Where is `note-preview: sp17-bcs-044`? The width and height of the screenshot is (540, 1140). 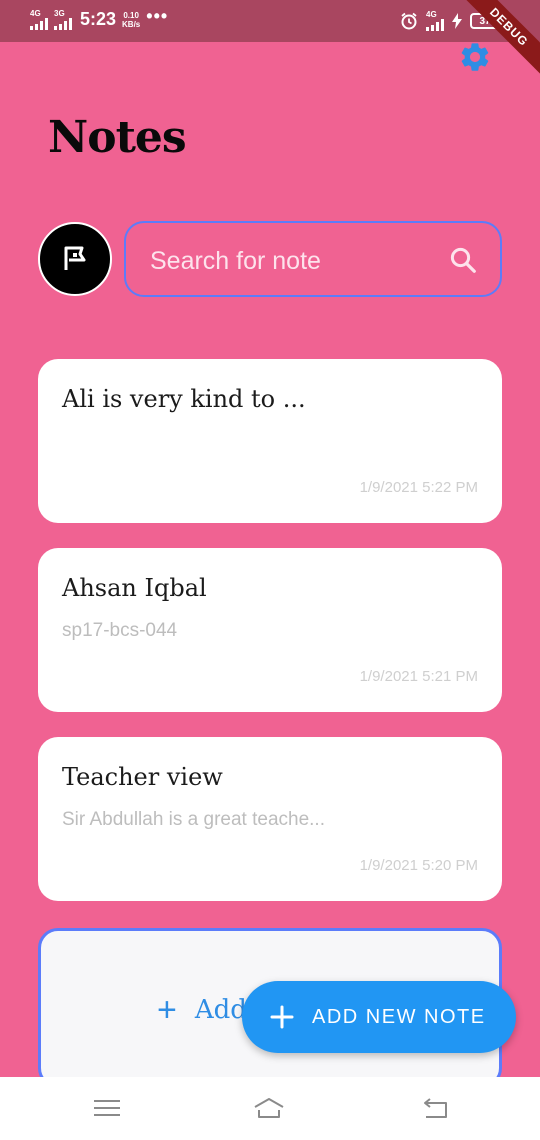
note-preview: sp17-bcs-044 is located at coordinates (120, 630).